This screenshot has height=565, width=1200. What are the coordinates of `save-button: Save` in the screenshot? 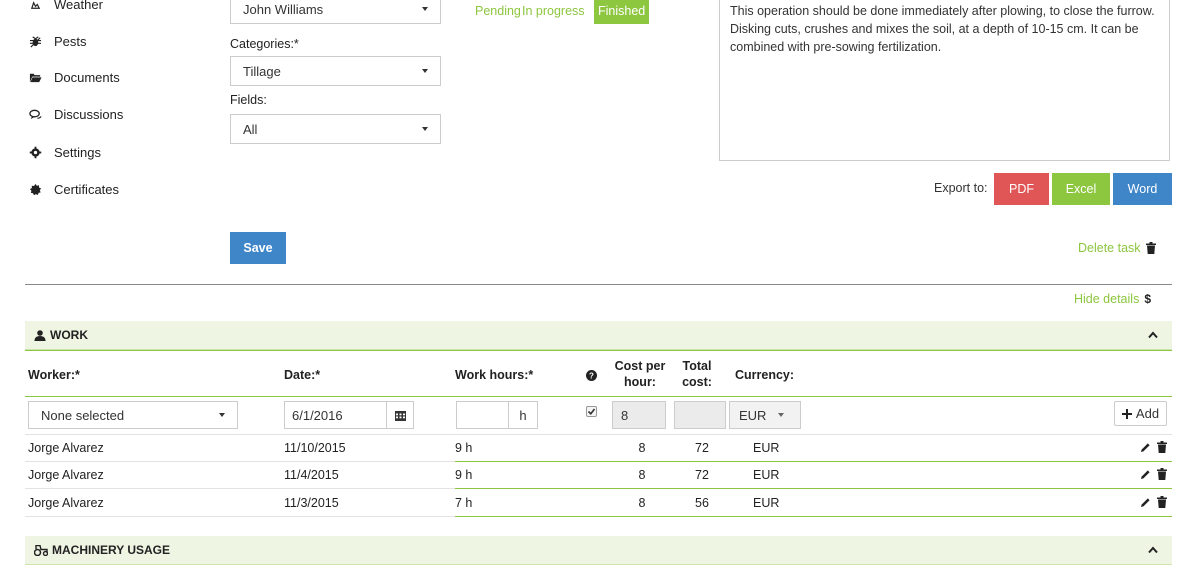 It's located at (258, 248).